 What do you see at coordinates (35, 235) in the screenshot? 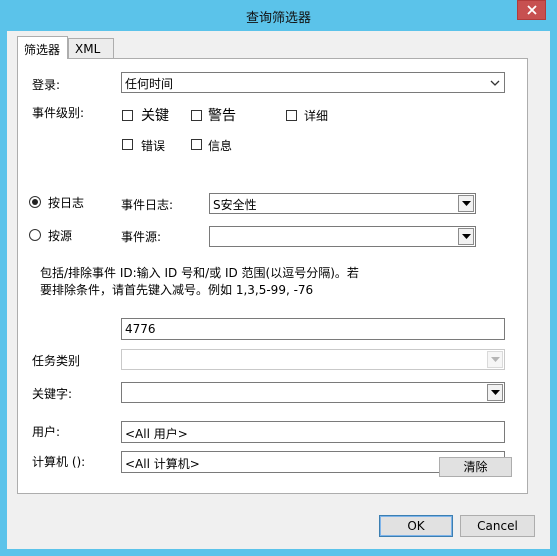
I see `by-source-radio` at bounding box center [35, 235].